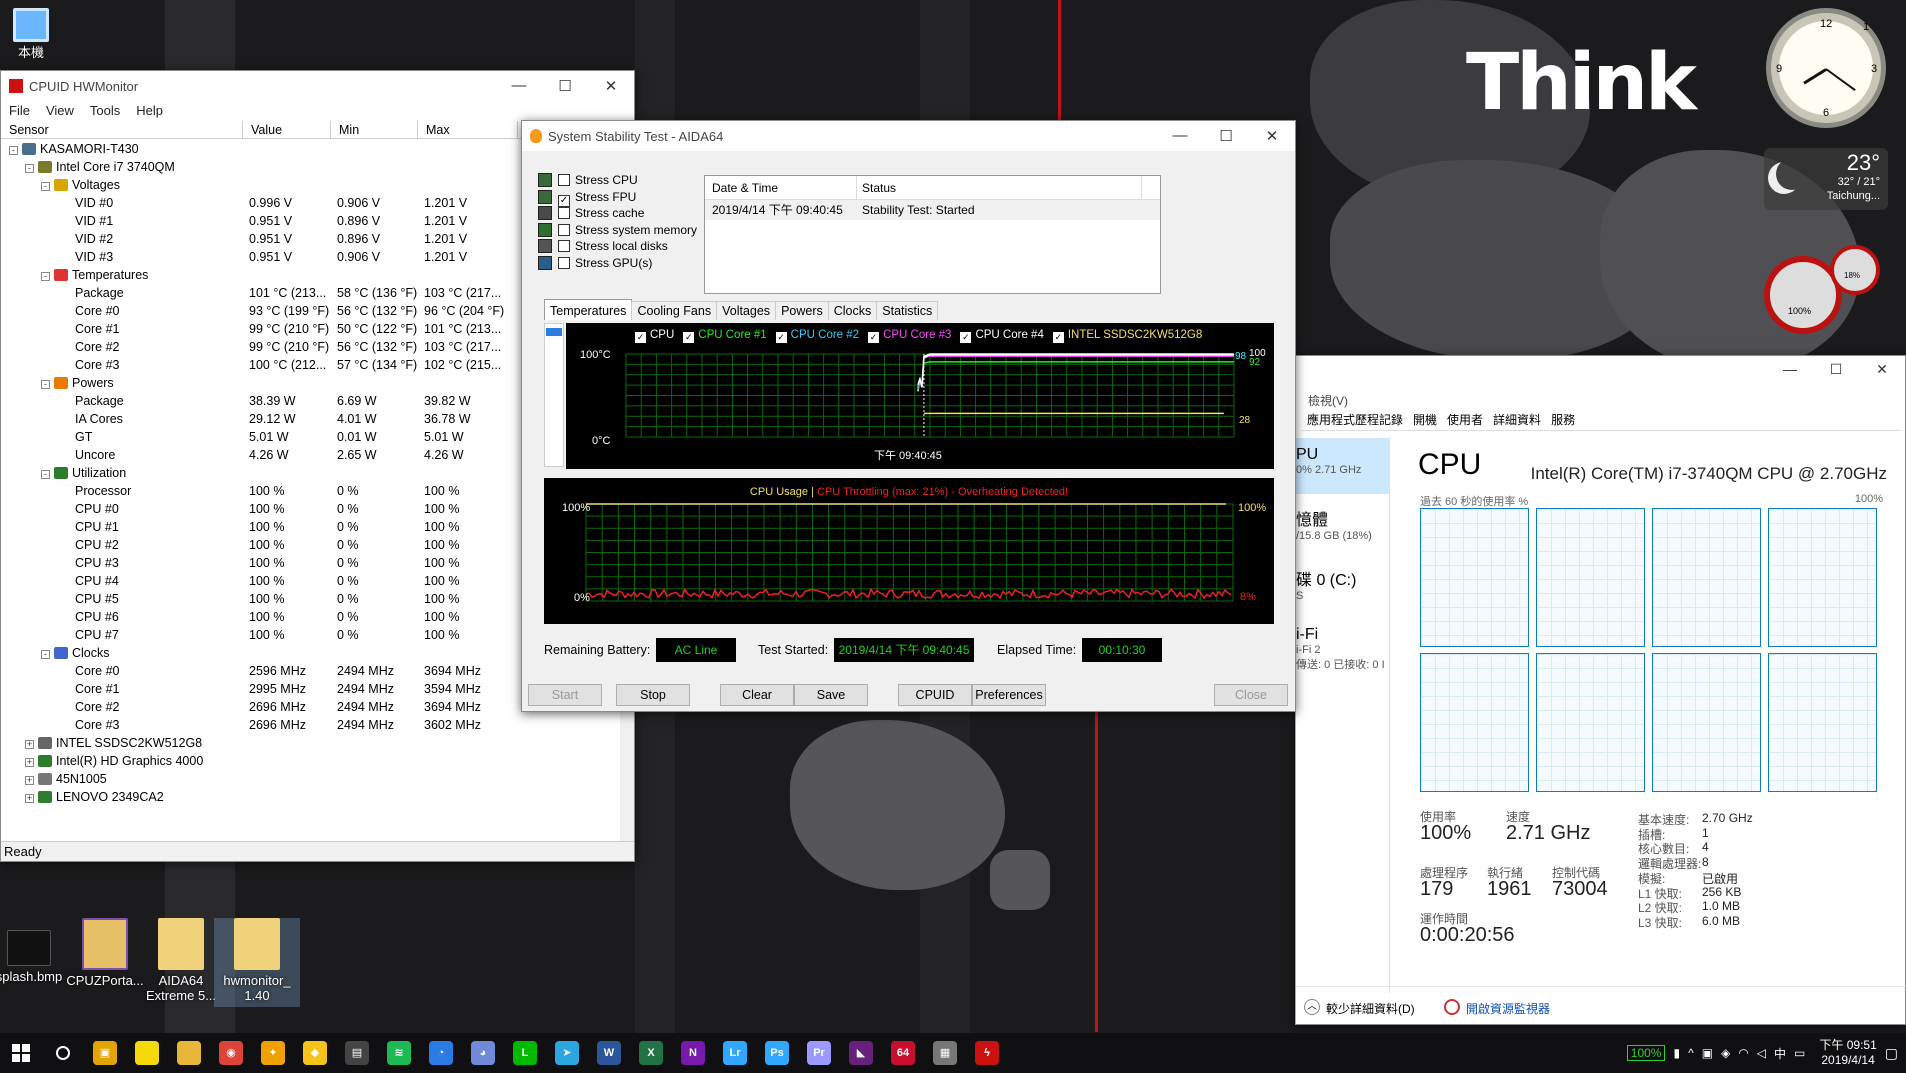  I want to click on column-max: Max, so click(468, 129).